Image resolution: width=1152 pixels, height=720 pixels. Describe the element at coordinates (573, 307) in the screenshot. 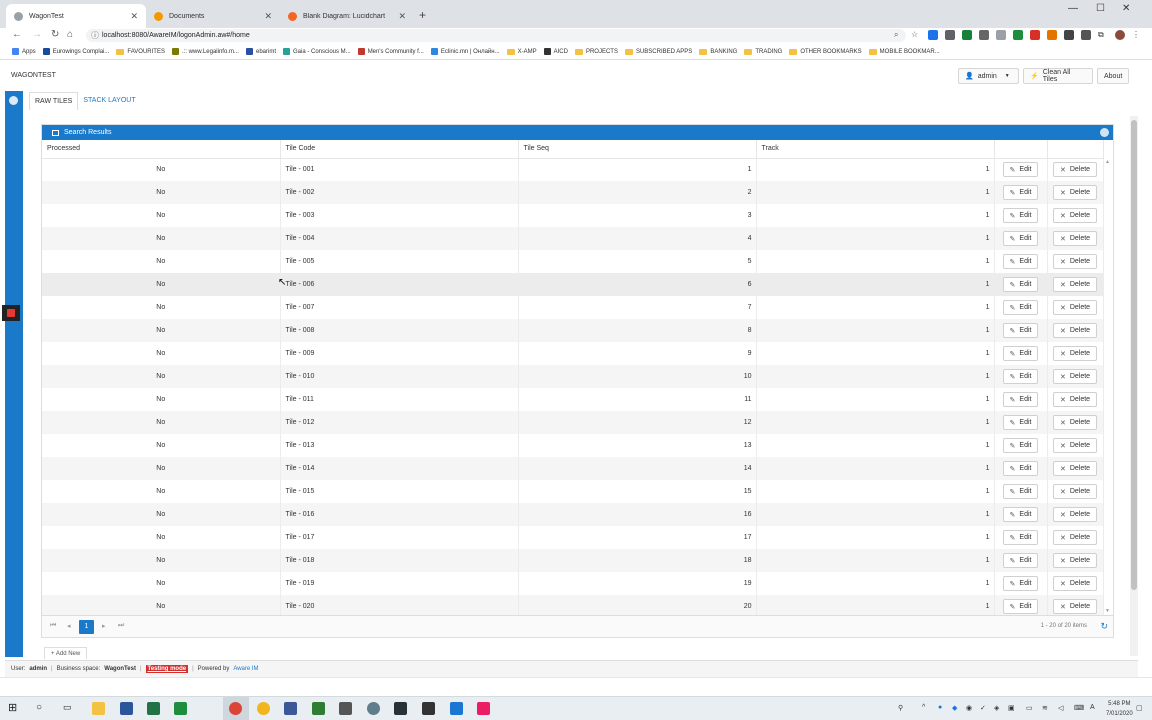

I see `table-row: No Tile - 007 7 1 ✎ Edit ✕ Delete` at that location.